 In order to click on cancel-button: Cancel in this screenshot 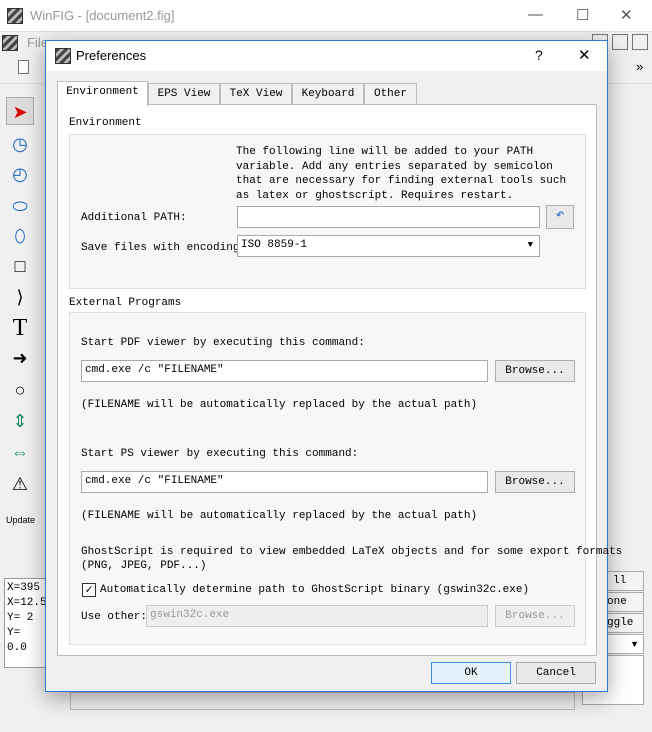, I will do `click(556, 673)`.